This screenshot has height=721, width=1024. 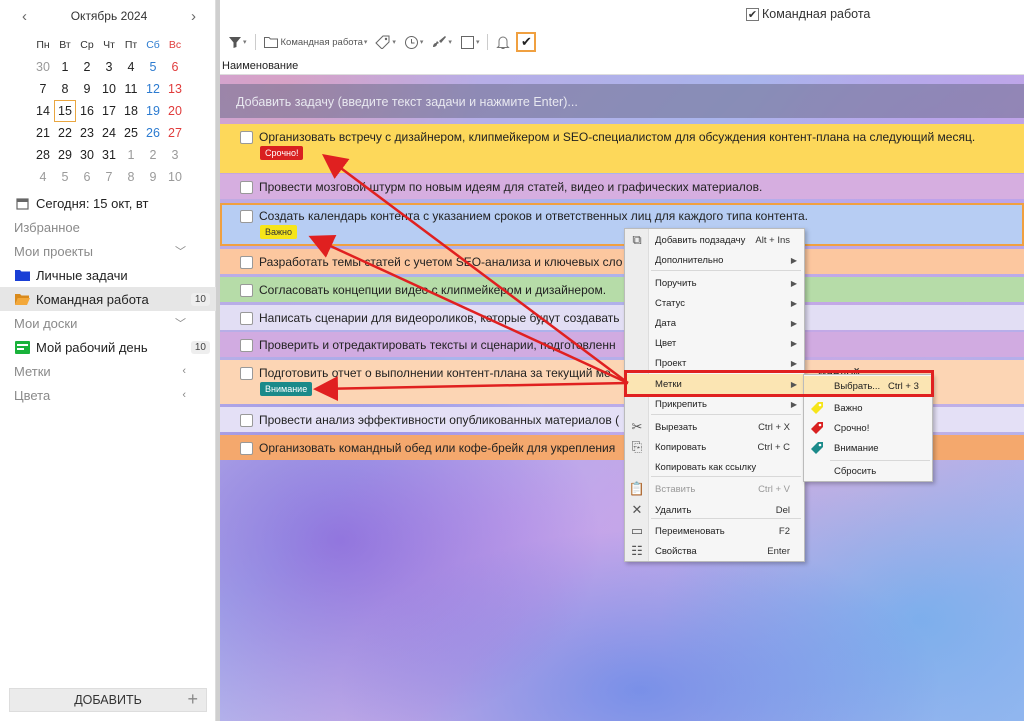 What do you see at coordinates (714, 404) in the screenshot?
I see `menu-item: Прикрепить ▶` at bounding box center [714, 404].